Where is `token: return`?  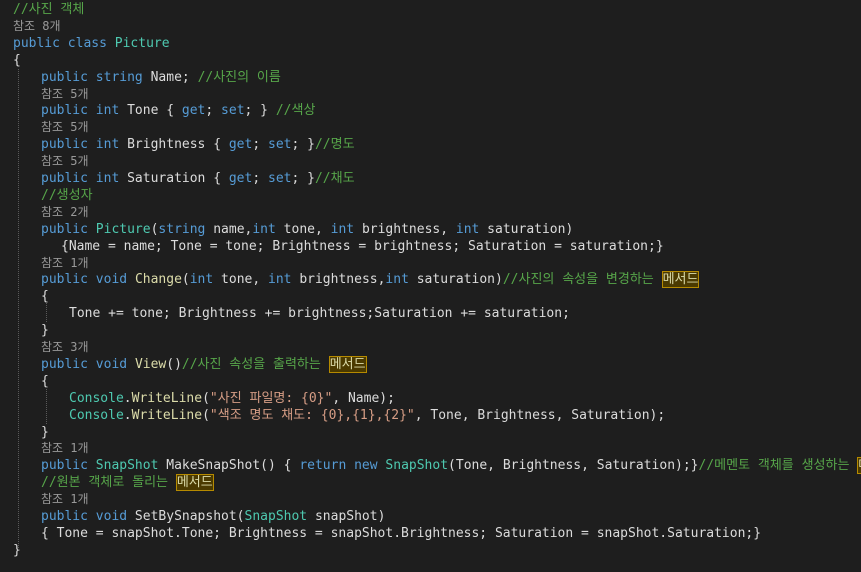 token: return is located at coordinates (323, 466).